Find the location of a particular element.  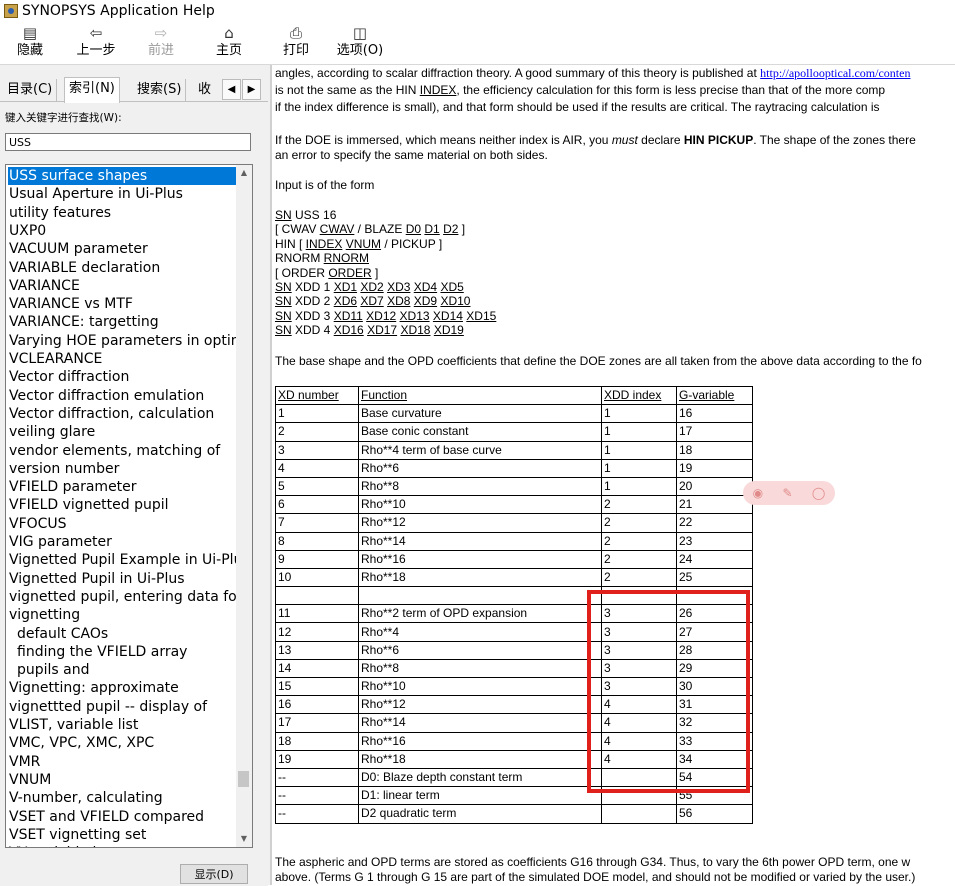

xd-coefficient-link: XD6 is located at coordinates (345, 301).